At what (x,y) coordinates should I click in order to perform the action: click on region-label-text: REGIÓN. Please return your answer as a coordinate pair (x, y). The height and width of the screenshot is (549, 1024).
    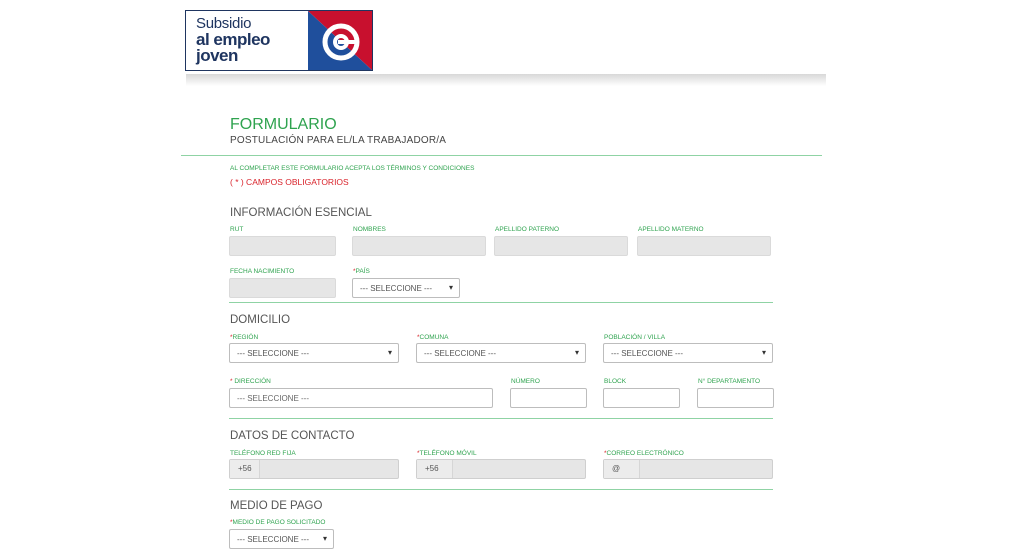
    Looking at the image, I should click on (245, 337).